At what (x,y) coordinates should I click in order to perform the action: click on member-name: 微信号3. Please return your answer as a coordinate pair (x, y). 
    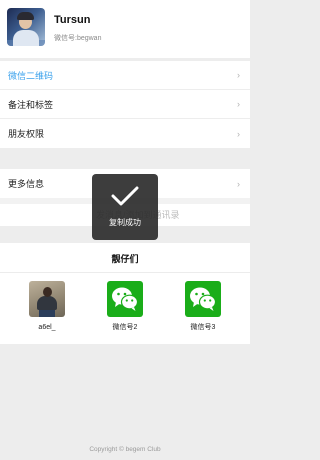
    Looking at the image, I should click on (203, 327).